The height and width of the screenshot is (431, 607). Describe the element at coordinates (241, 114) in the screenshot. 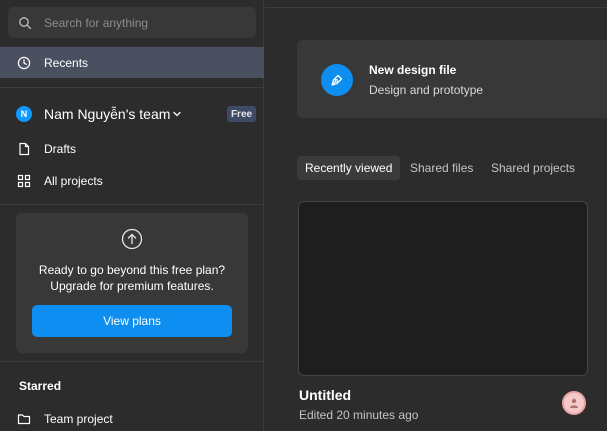

I see `plan-badge: Free` at that location.